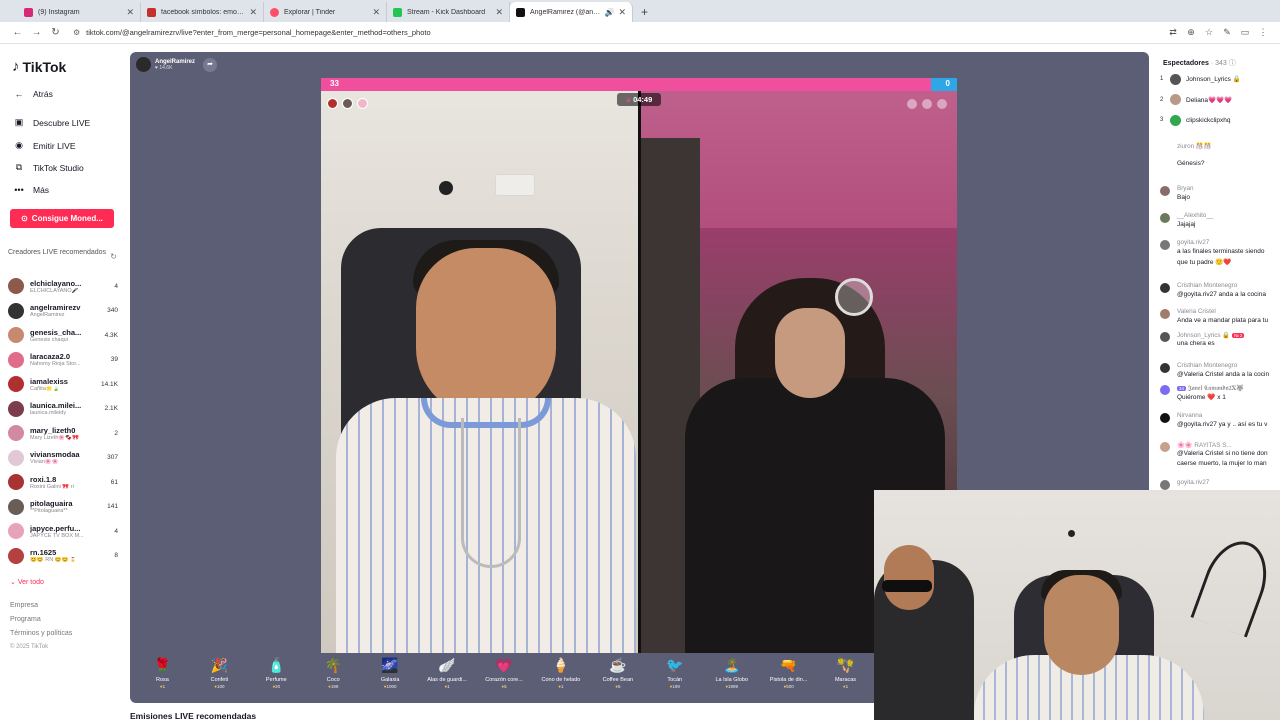 The height and width of the screenshot is (721, 1280). What do you see at coordinates (219, 678) in the screenshot?
I see `gift-item: 🎉 Confeti ●100` at bounding box center [219, 678].